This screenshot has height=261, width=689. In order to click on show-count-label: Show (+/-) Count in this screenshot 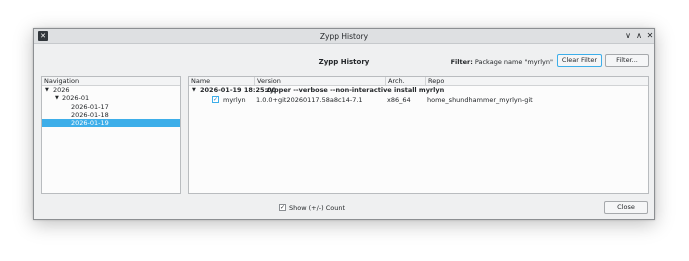, I will do `click(317, 208)`.